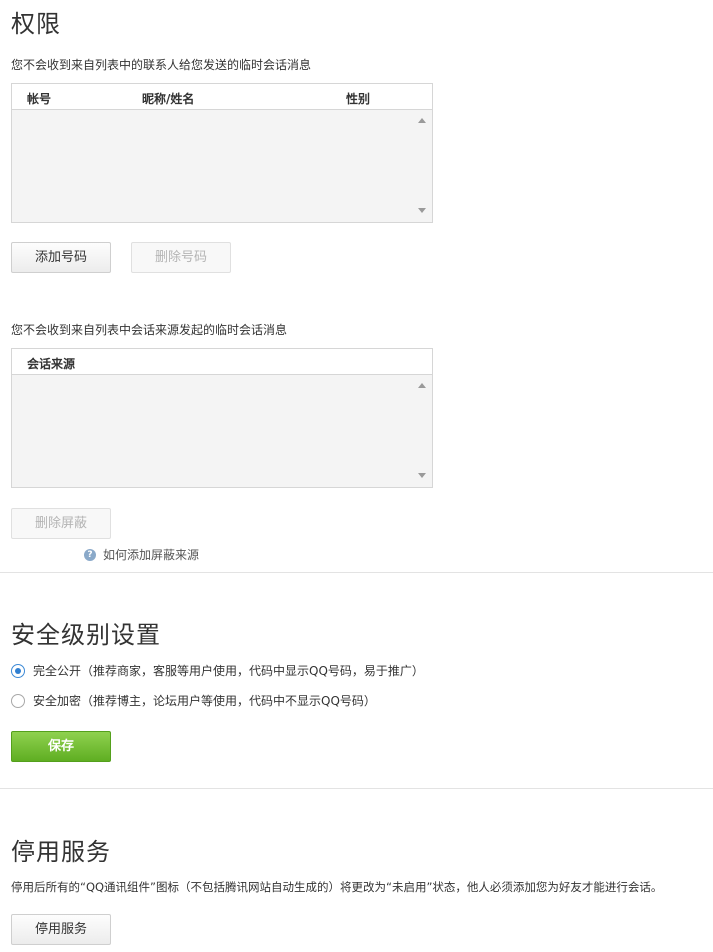  What do you see at coordinates (61, 523) in the screenshot?
I see `delete-block-button: 删除屏蔽` at bounding box center [61, 523].